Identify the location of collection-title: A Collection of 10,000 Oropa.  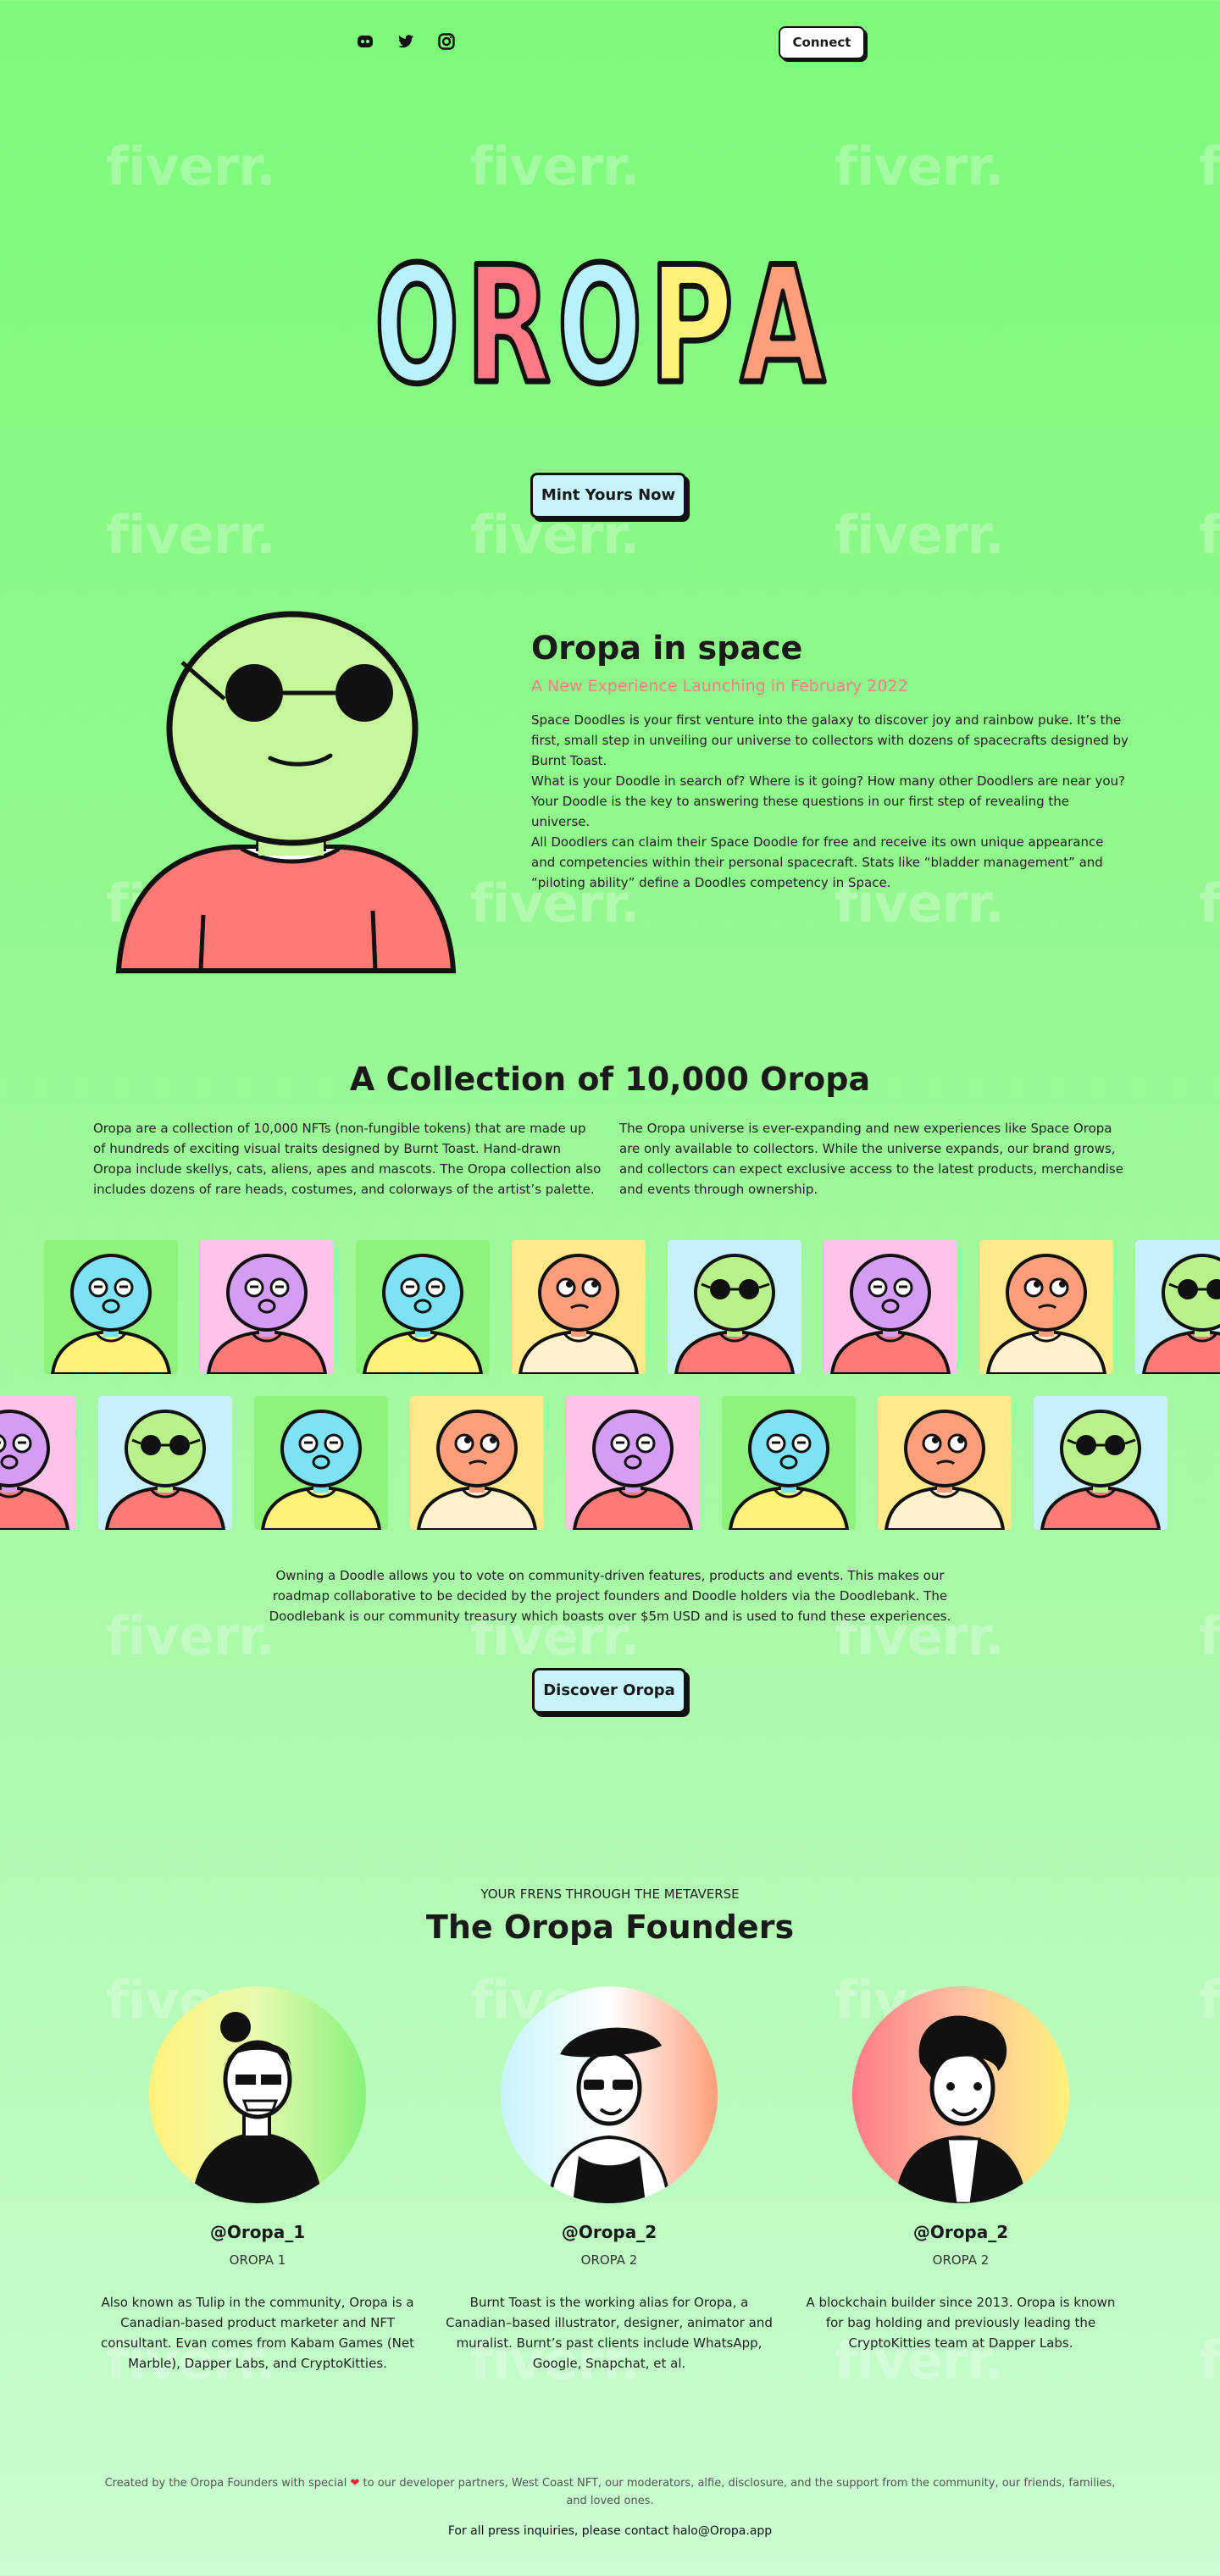
(610, 1079).